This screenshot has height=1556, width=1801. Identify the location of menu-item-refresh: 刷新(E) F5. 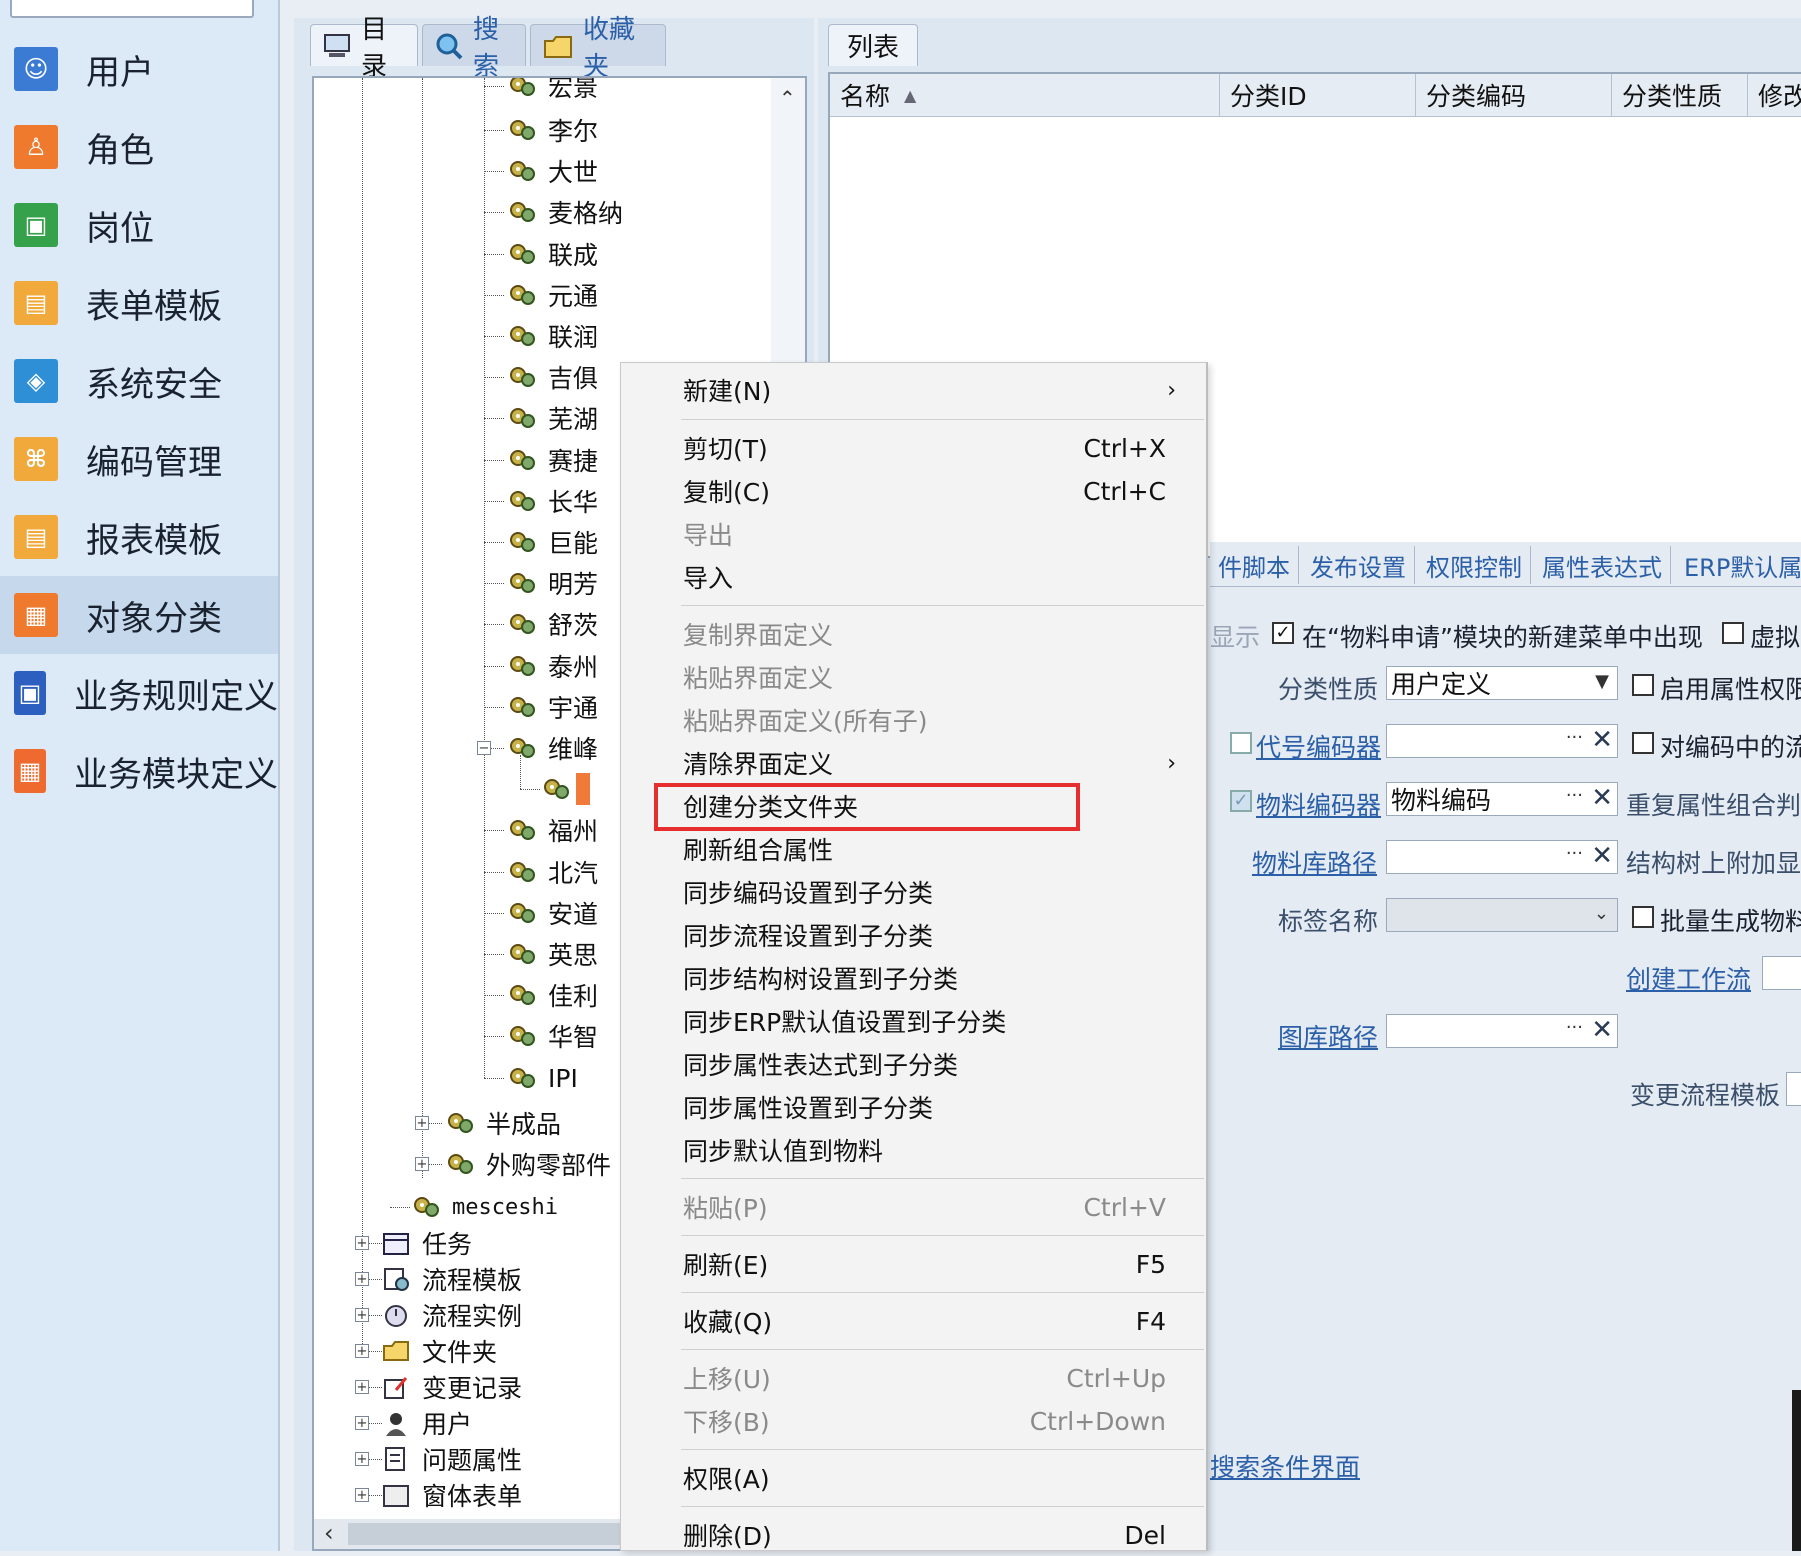
(929, 1264).